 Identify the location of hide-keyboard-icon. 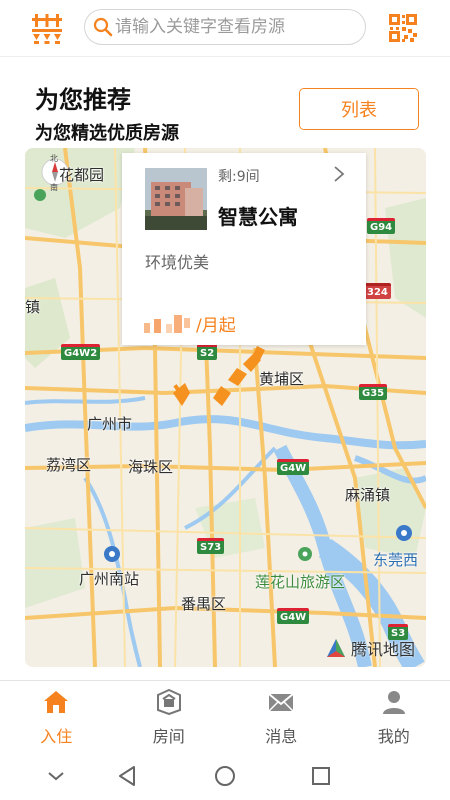
(56, 776).